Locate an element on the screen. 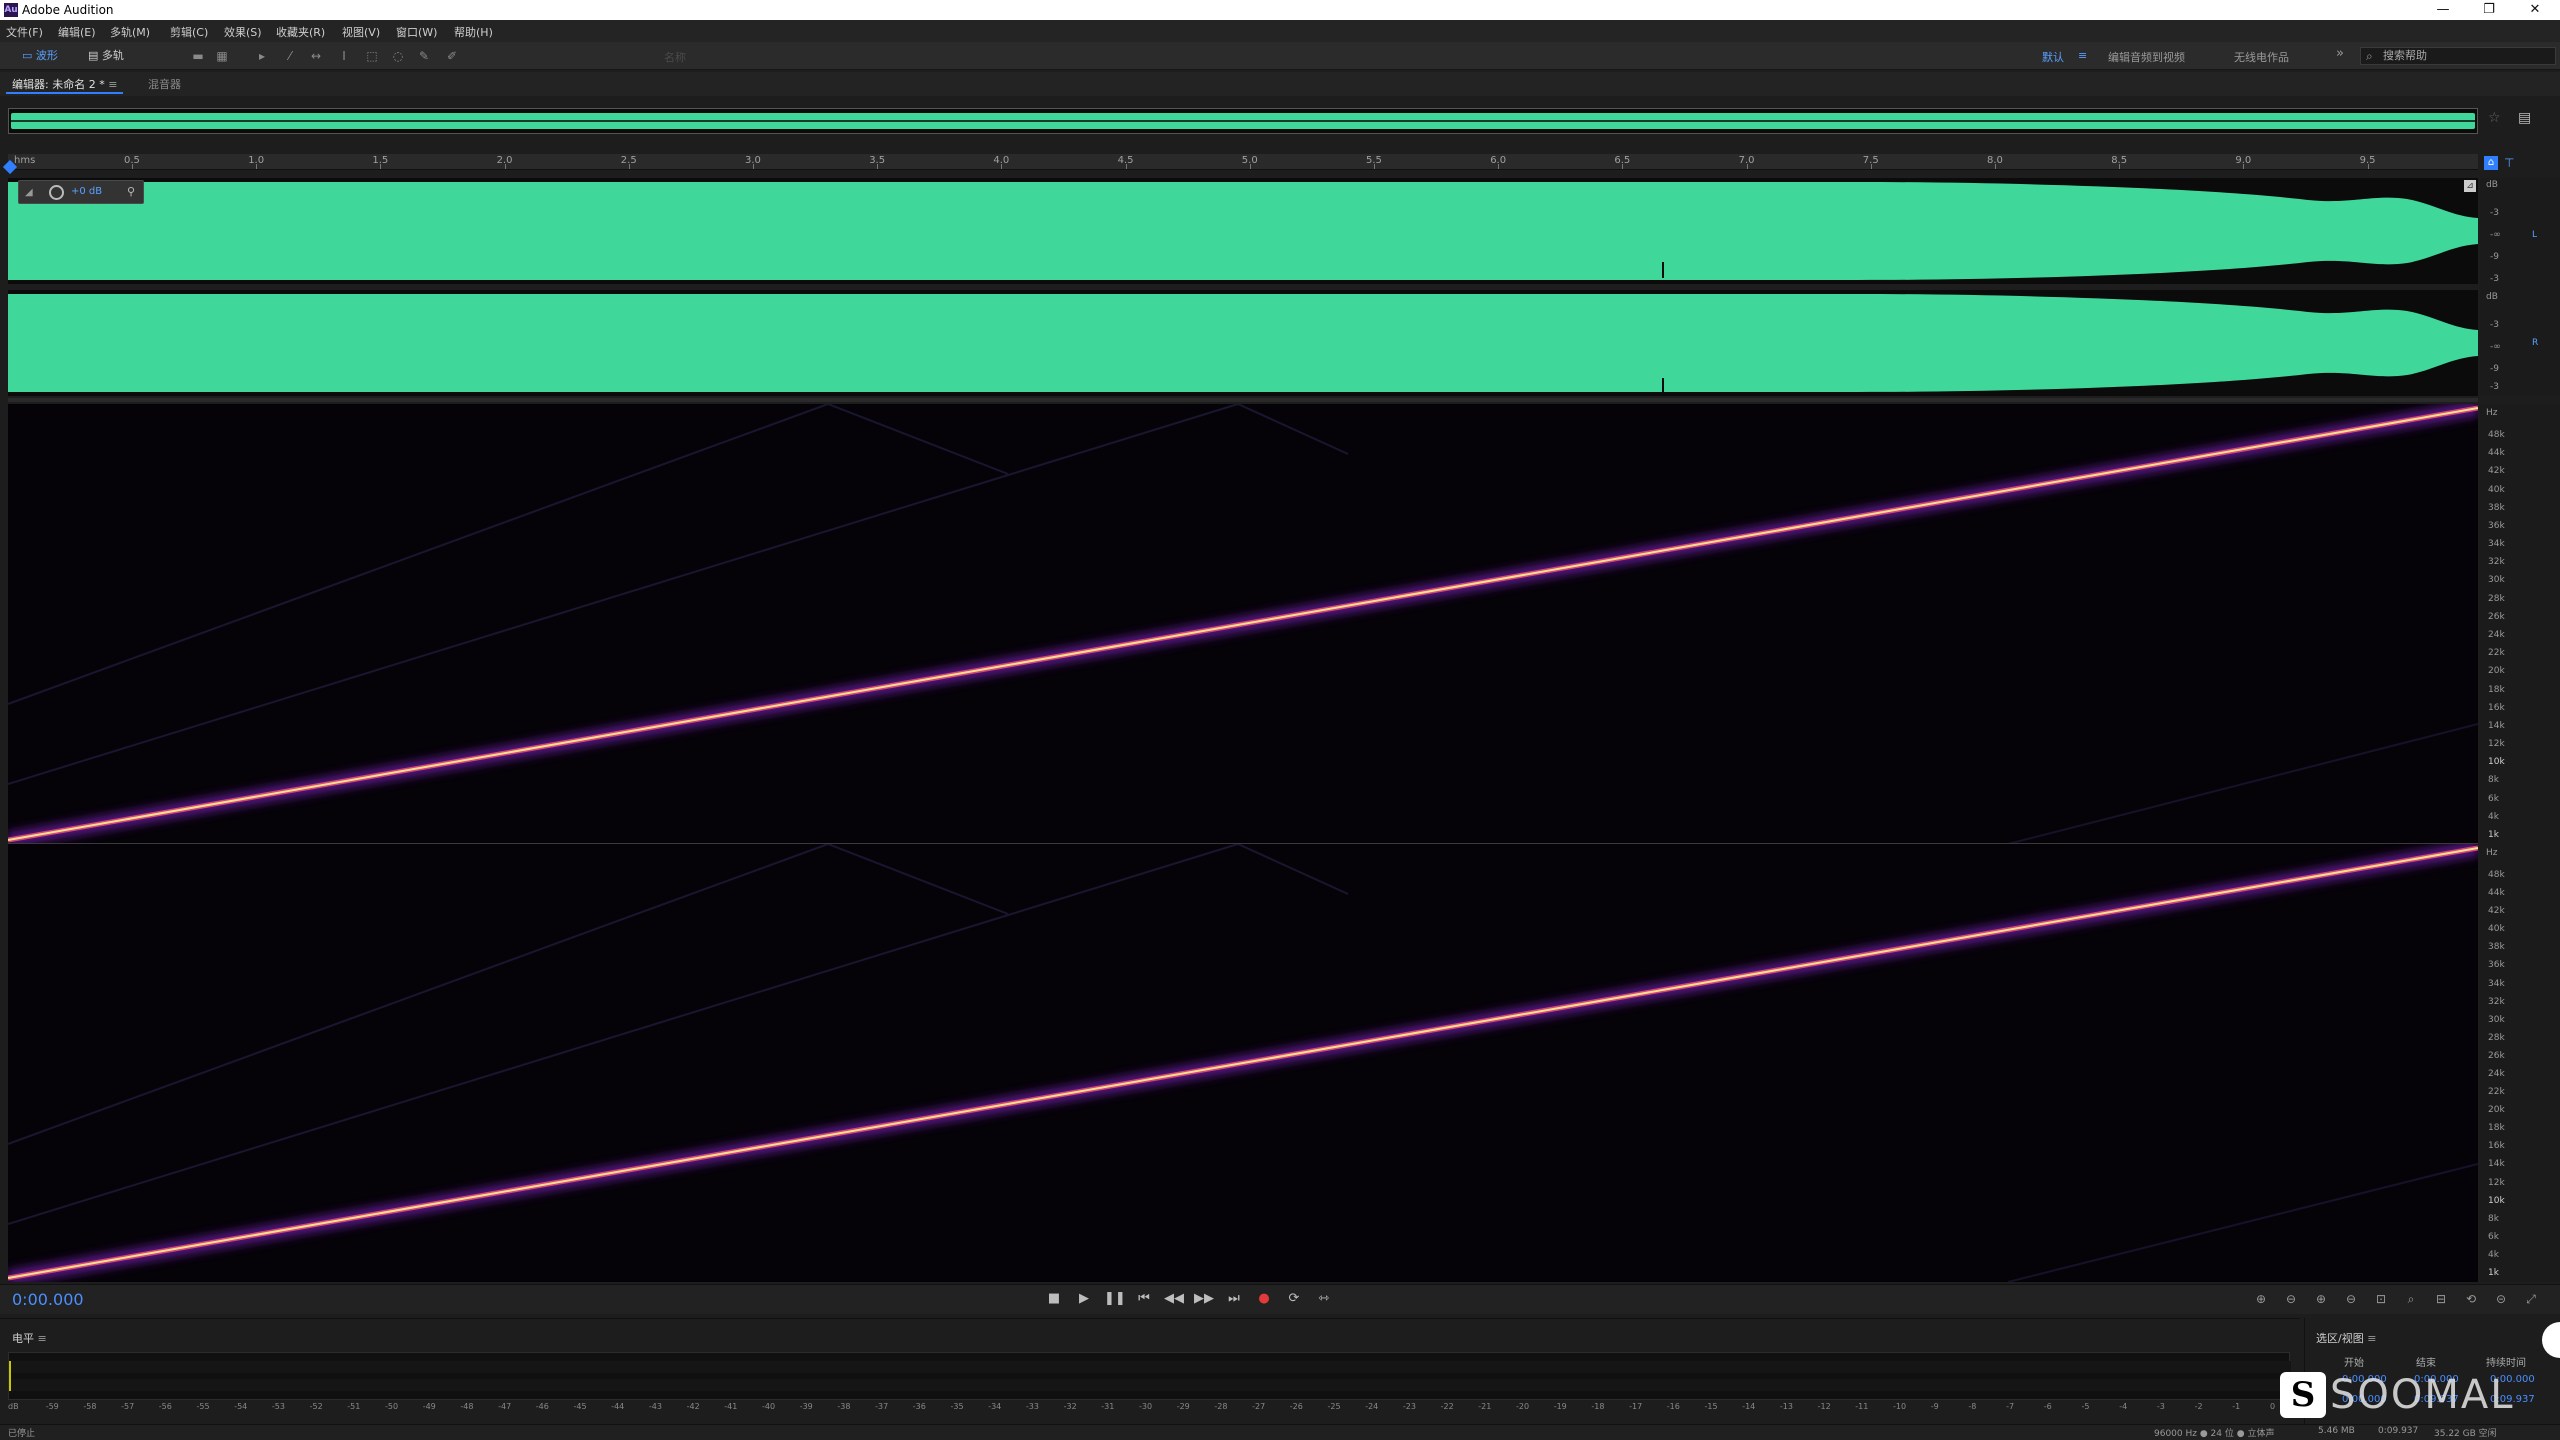 Image resolution: width=2560 pixels, height=1440 pixels. menu-window: 窗口(W) is located at coordinates (416, 32).